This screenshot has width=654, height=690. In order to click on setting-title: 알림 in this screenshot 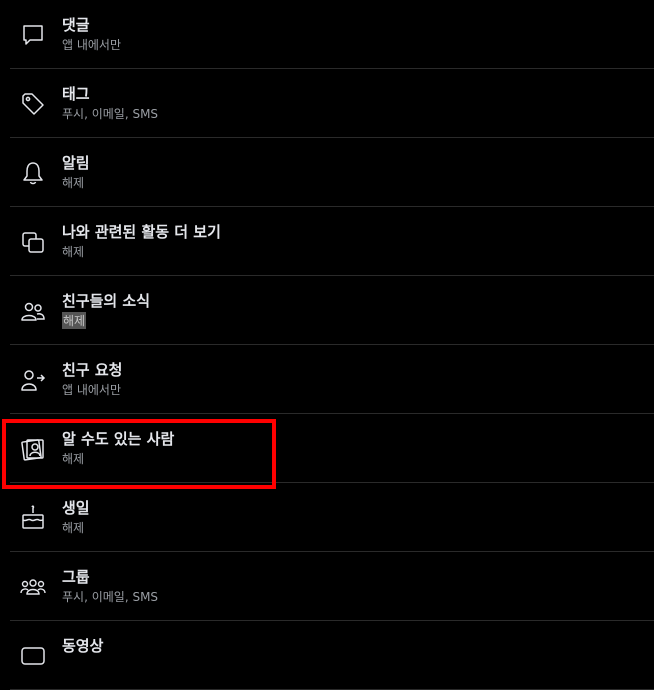, I will do `click(76, 163)`.